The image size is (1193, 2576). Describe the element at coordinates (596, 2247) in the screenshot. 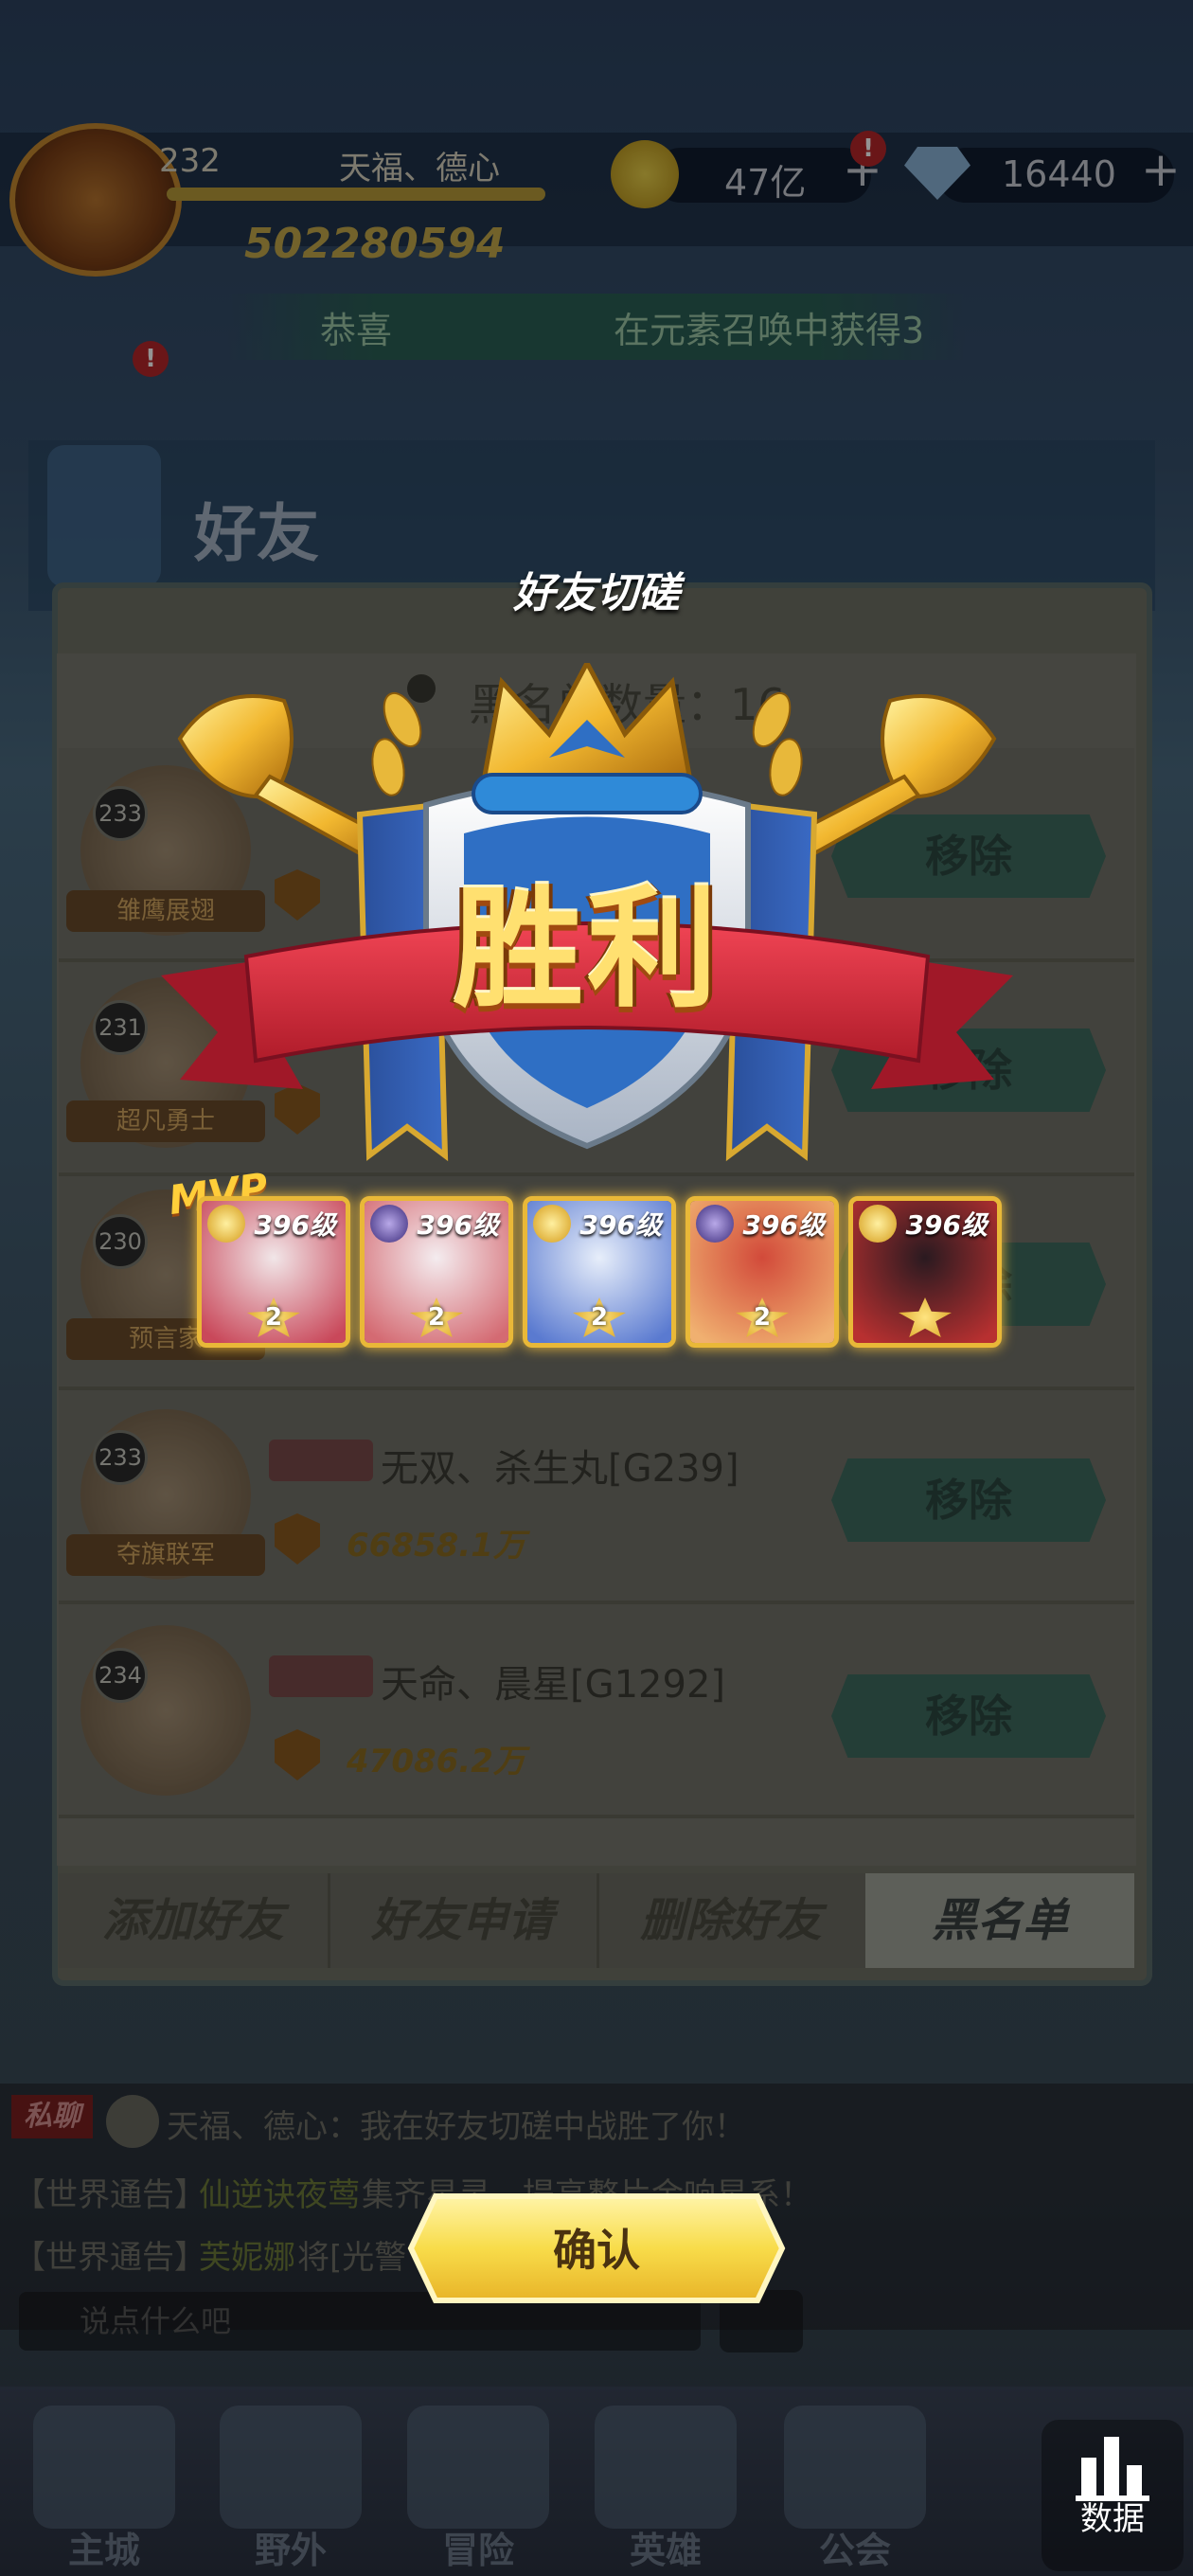

I see `confirm-label: 确认` at that location.